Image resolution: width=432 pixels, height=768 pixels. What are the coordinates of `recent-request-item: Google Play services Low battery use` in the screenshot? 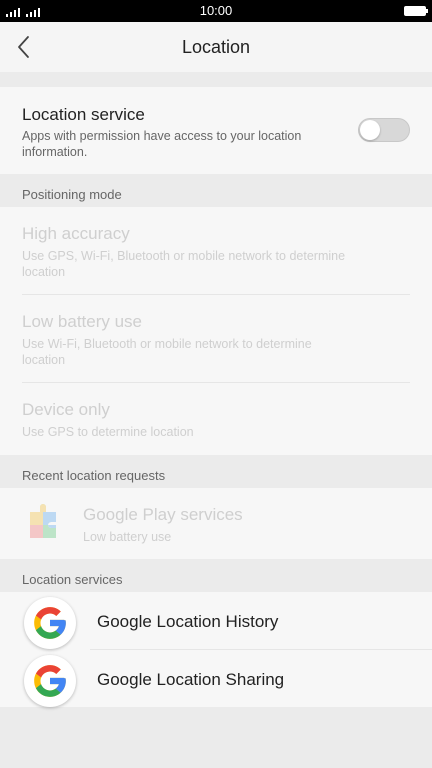 It's located at (216, 523).